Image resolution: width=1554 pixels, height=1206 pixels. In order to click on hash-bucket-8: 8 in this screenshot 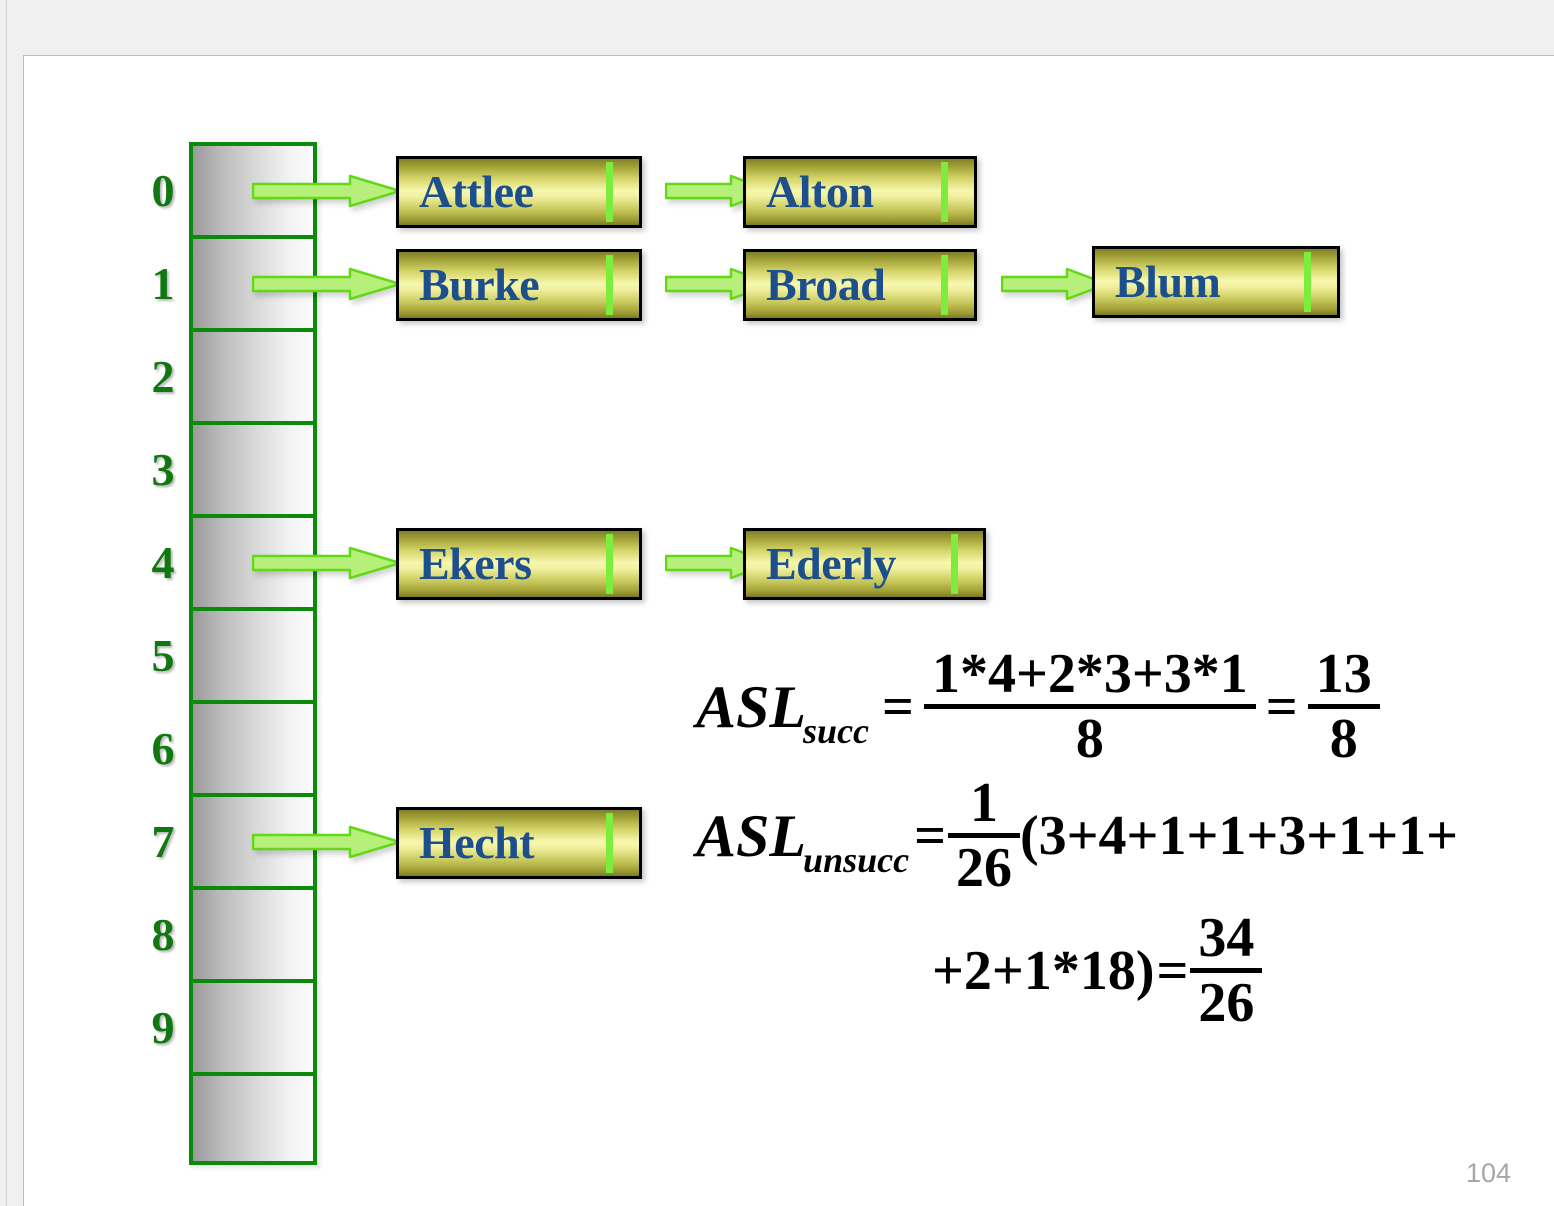, I will do `click(234, 932)`.